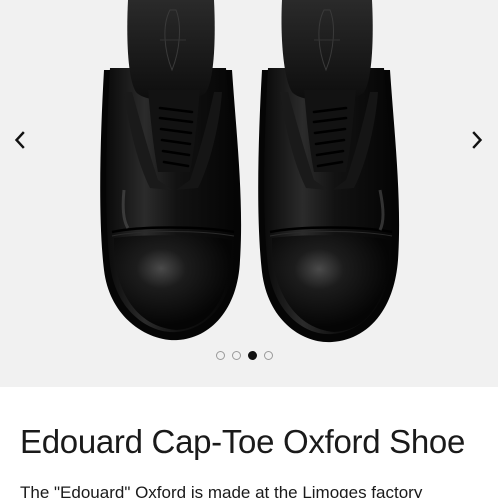 The image size is (498, 498). I want to click on carousel-pagination, so click(244, 355).